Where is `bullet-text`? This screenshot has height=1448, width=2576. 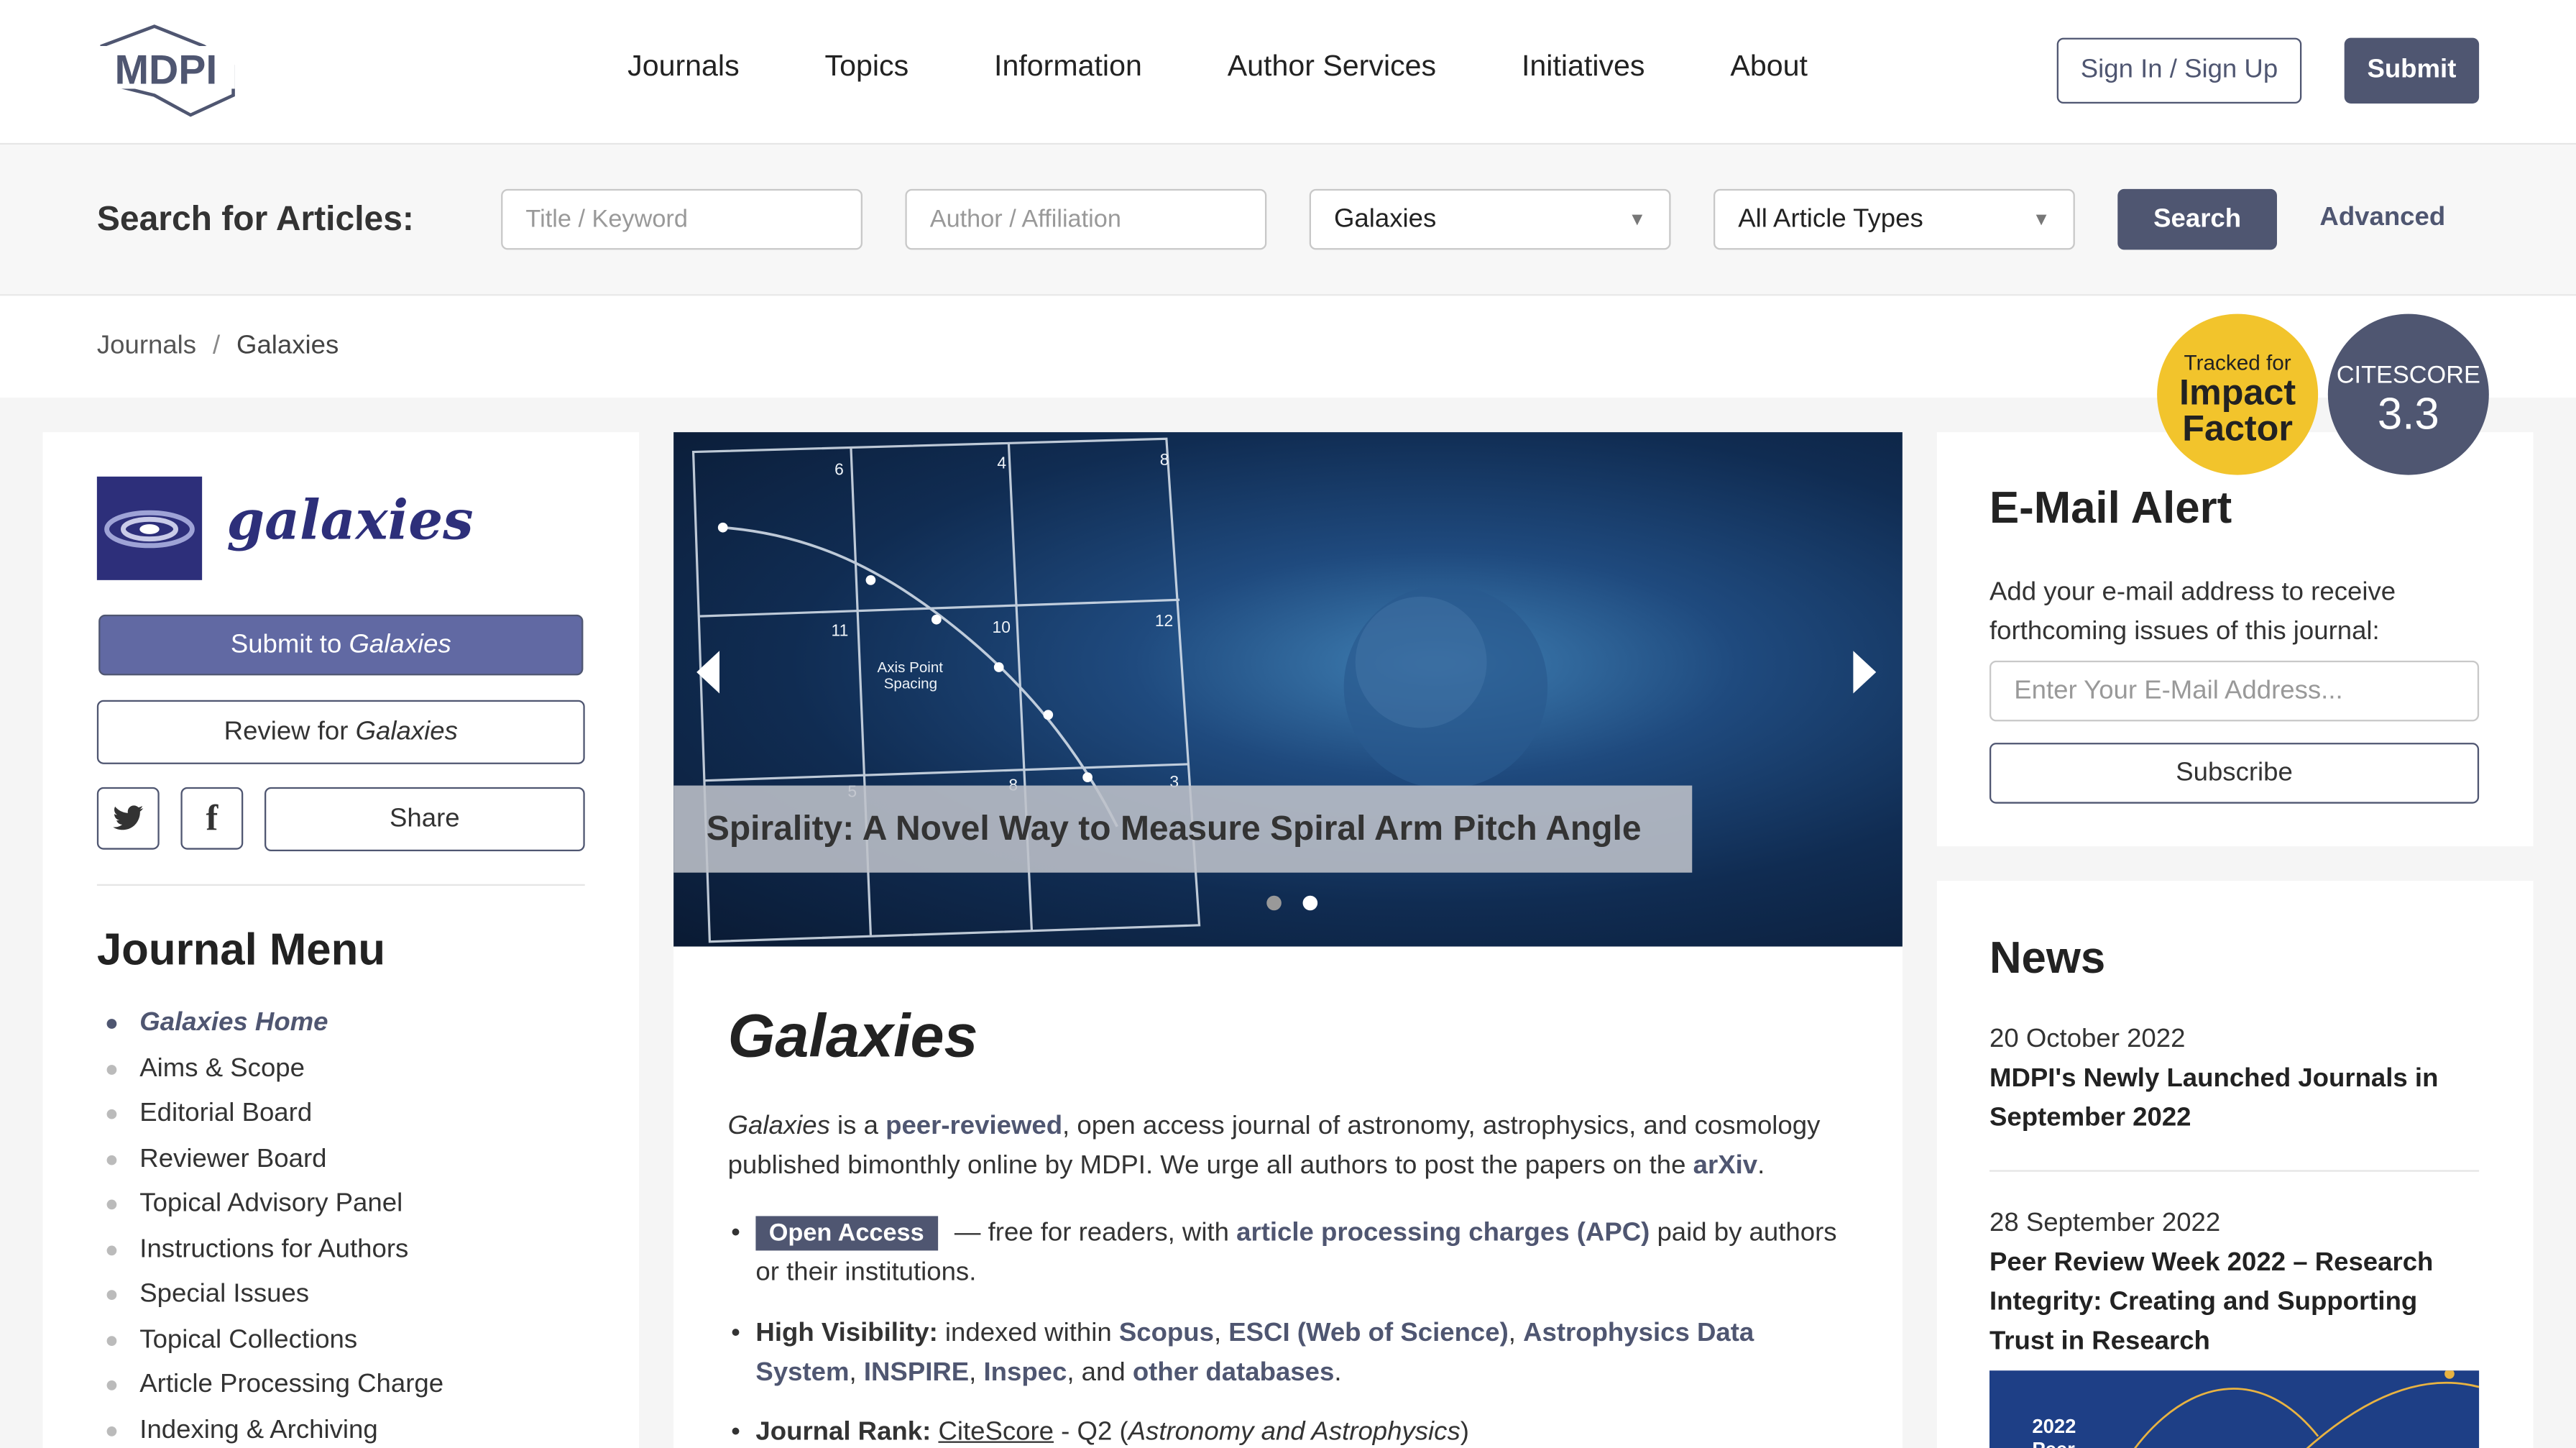
bullet-text is located at coordinates (934, 1433).